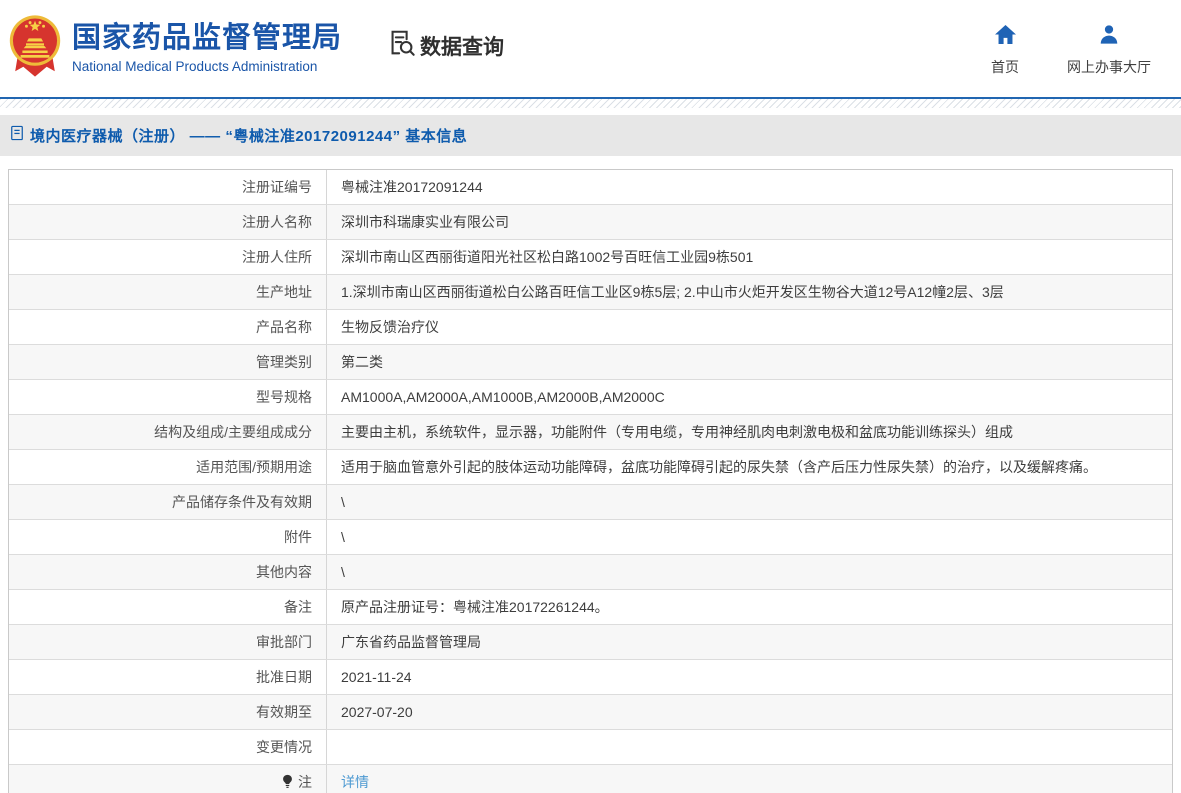 The height and width of the screenshot is (793, 1181). I want to click on detail-link: 详情, so click(355, 782).